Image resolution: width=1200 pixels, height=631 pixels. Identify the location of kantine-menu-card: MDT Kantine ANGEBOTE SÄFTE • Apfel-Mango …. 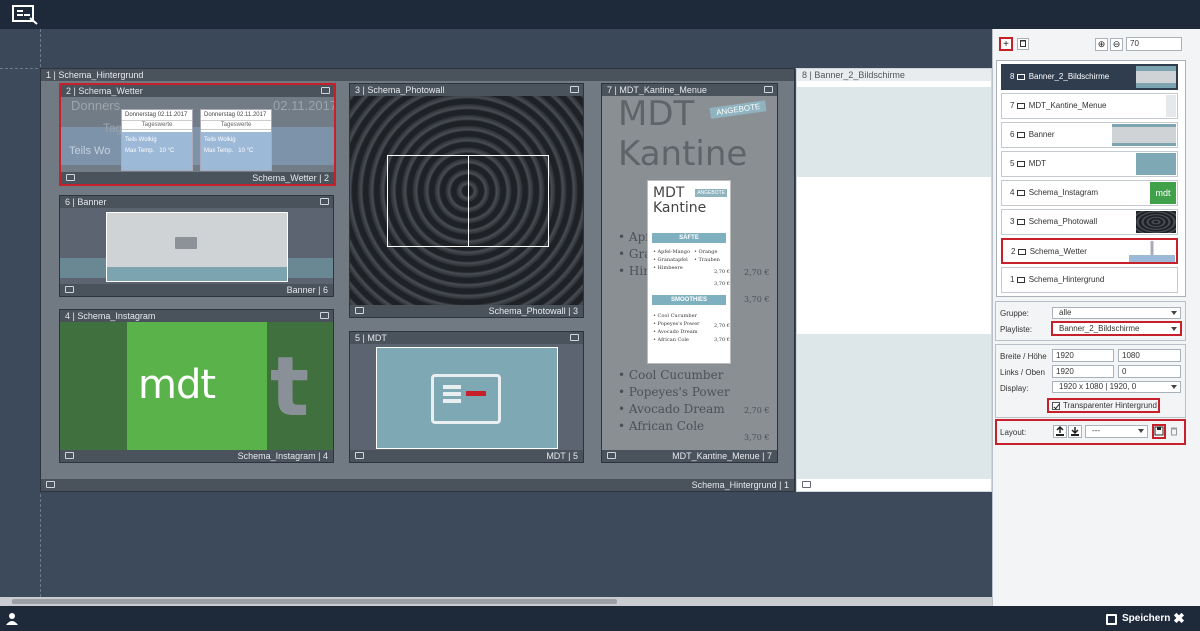
(689, 272).